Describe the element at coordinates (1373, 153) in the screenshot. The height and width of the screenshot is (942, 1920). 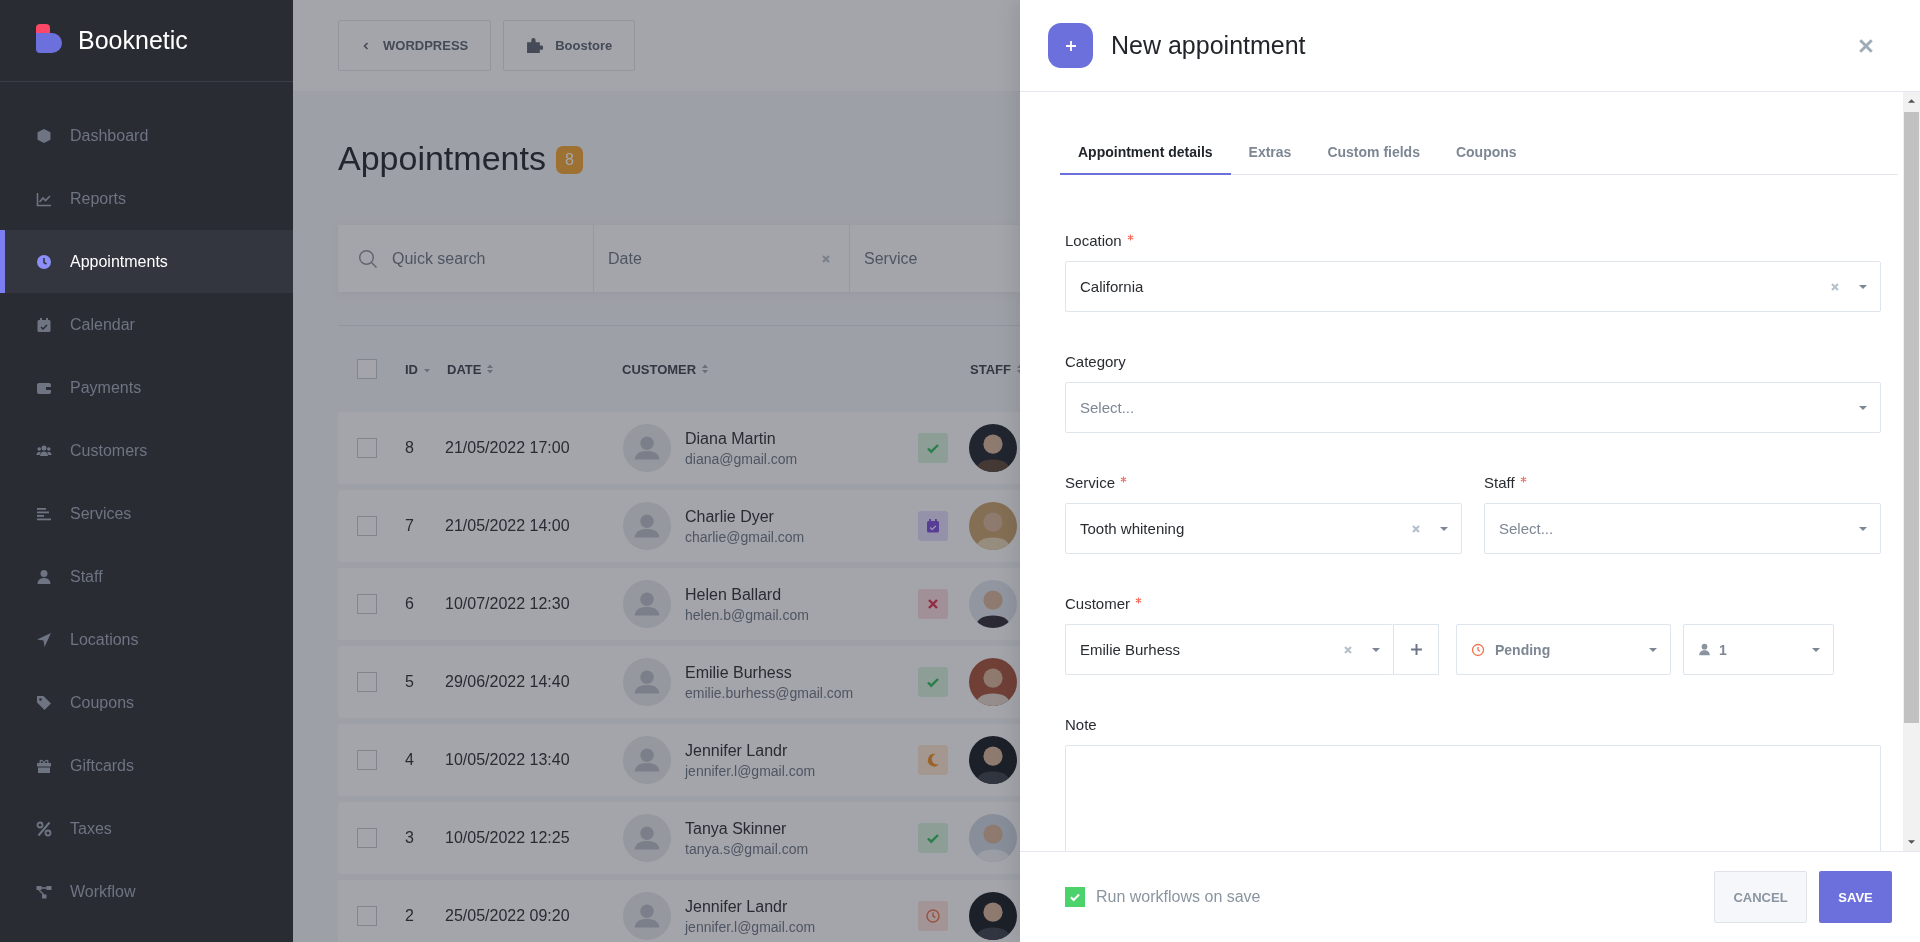
I see `tab: Custom fields` at that location.